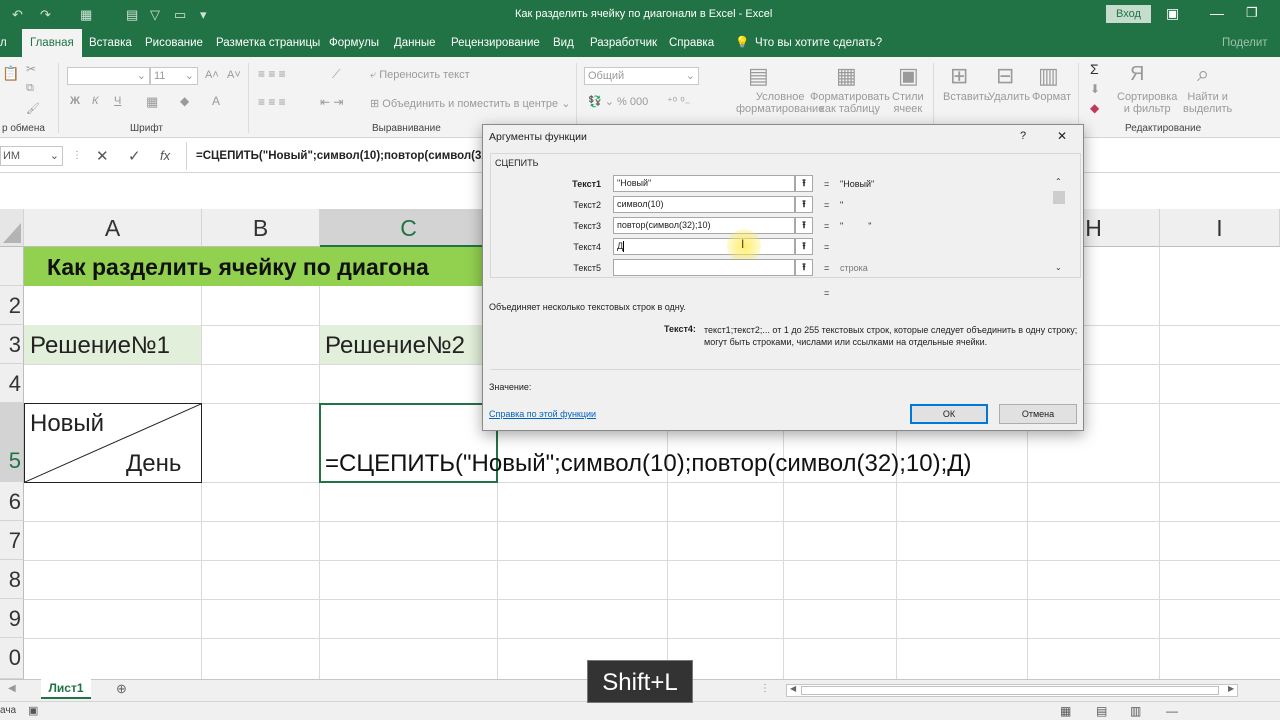  I want to click on collapse-arg-5-icon: ⭱, so click(804, 267).